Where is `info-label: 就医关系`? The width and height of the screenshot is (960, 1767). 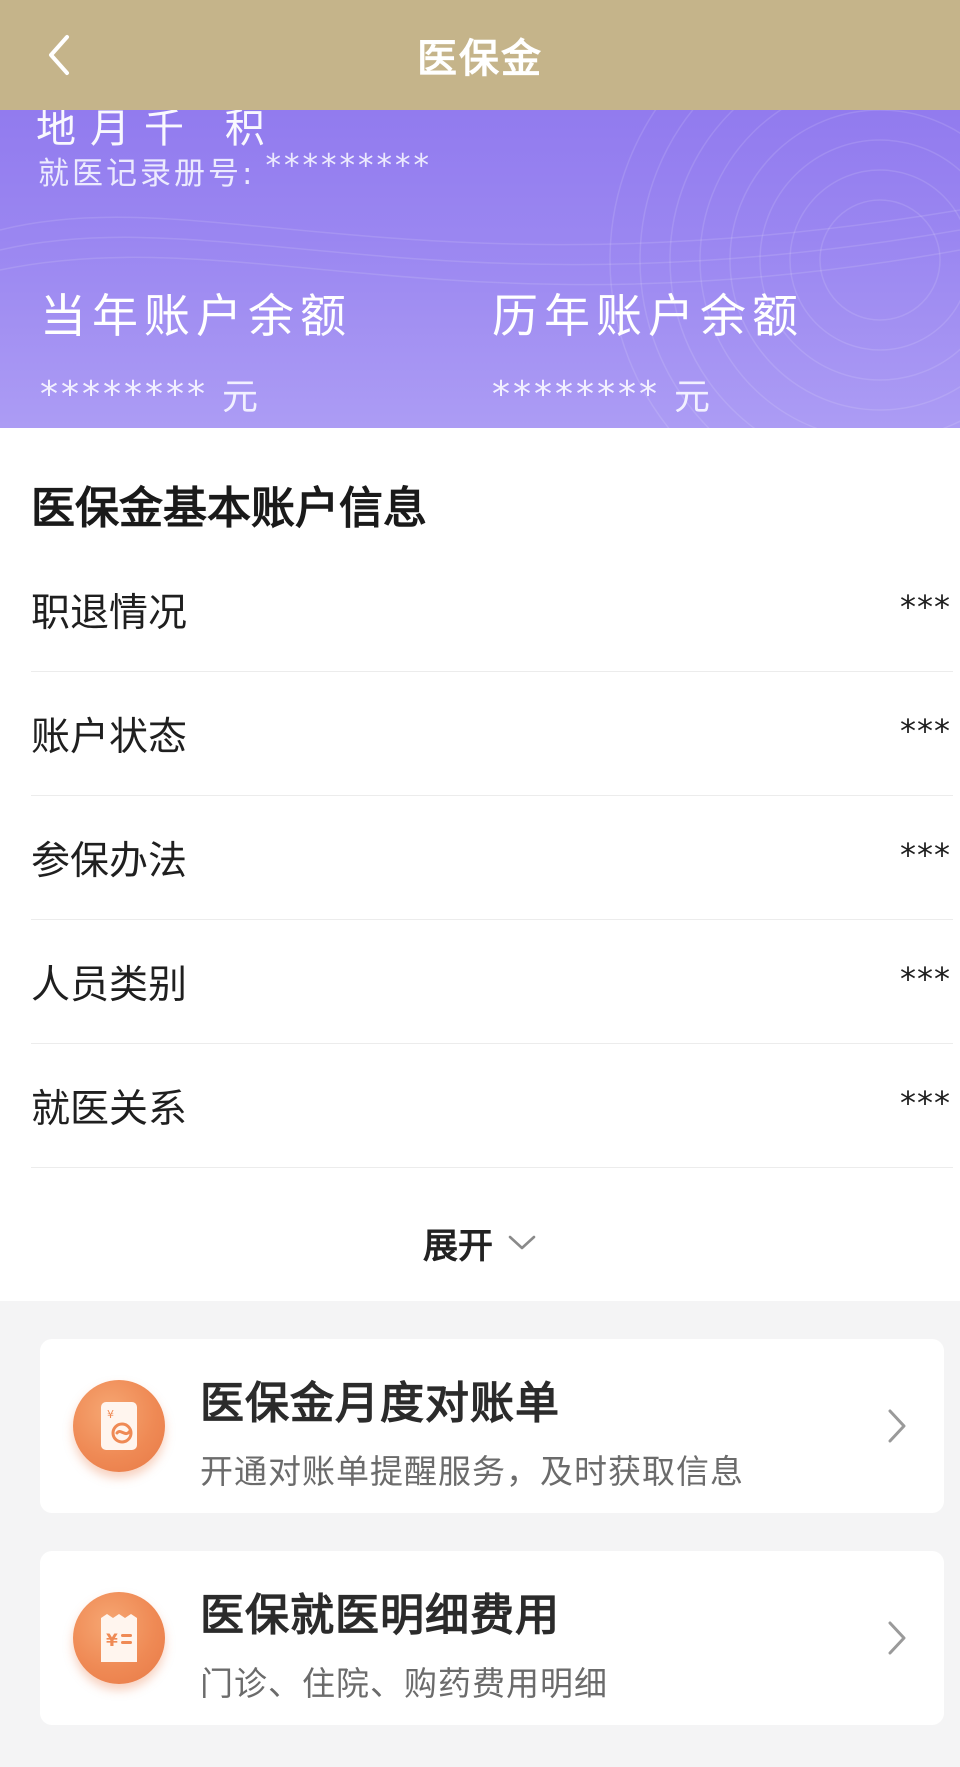 info-label: 就医关系 is located at coordinates (109, 1109).